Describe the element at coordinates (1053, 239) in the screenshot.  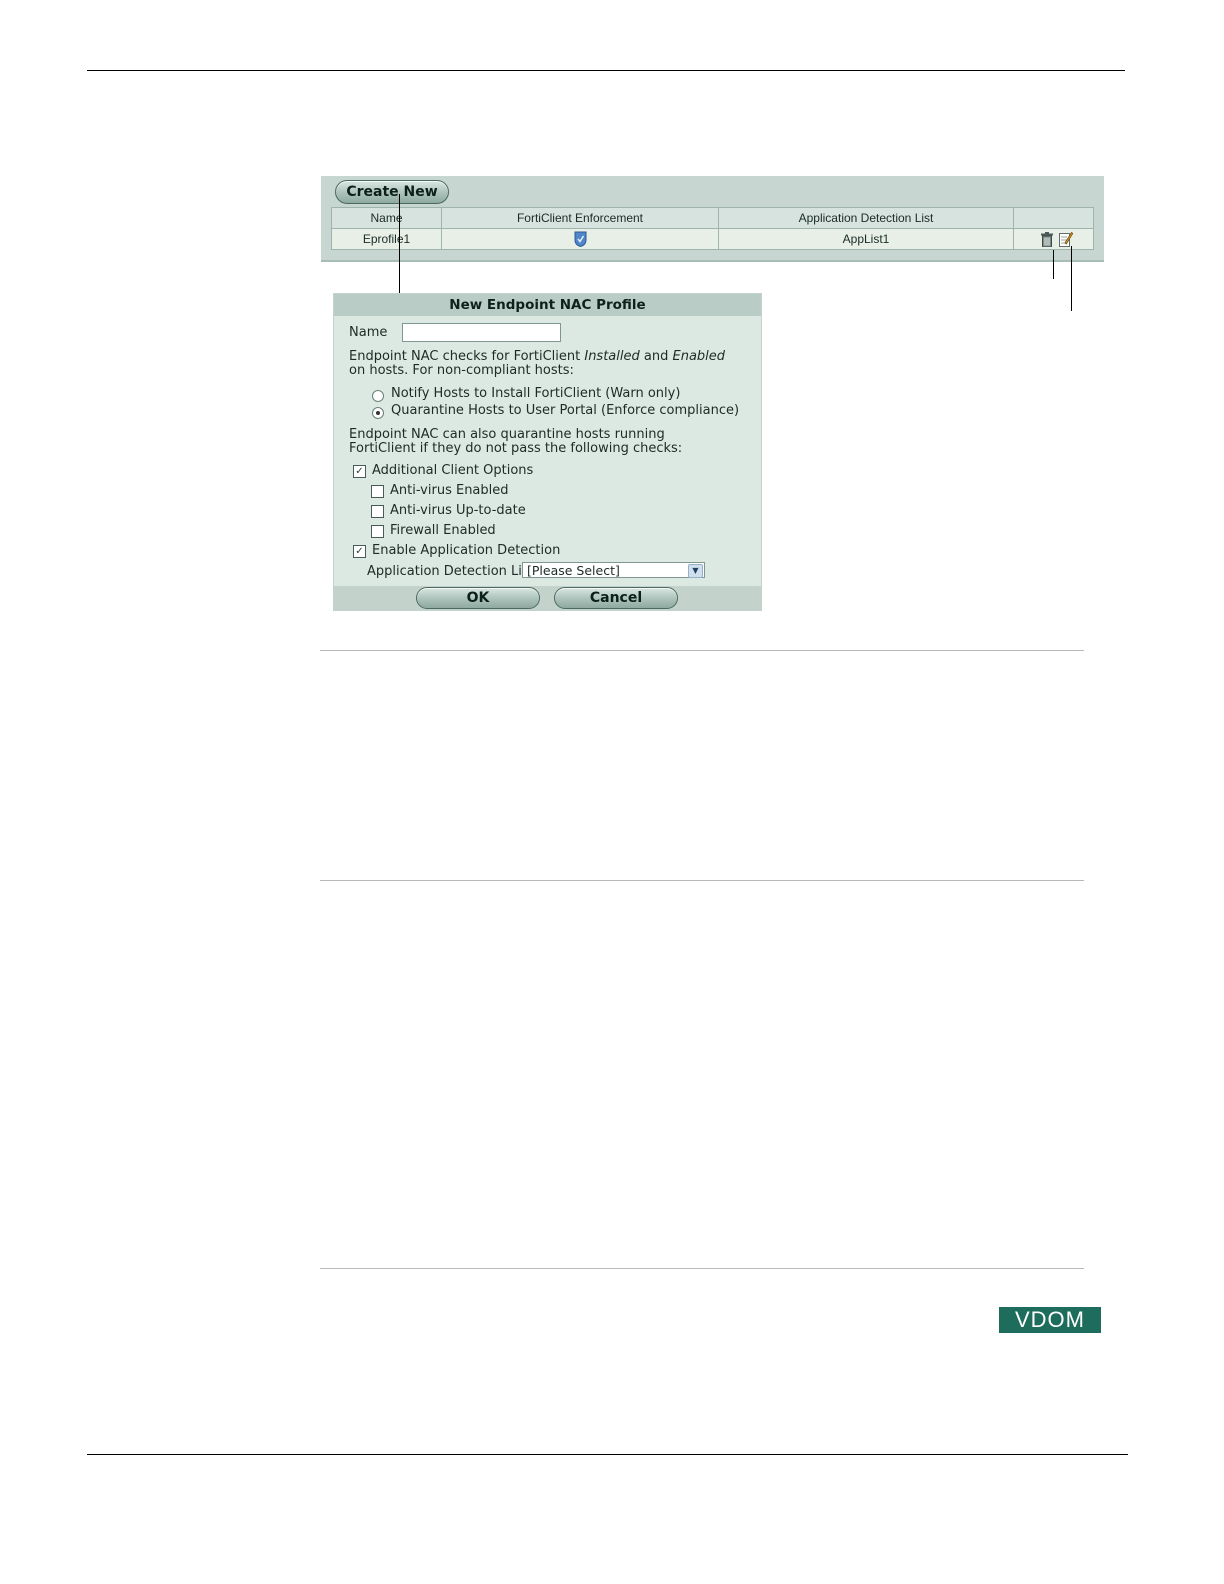
I see `row-actions-cell` at that location.